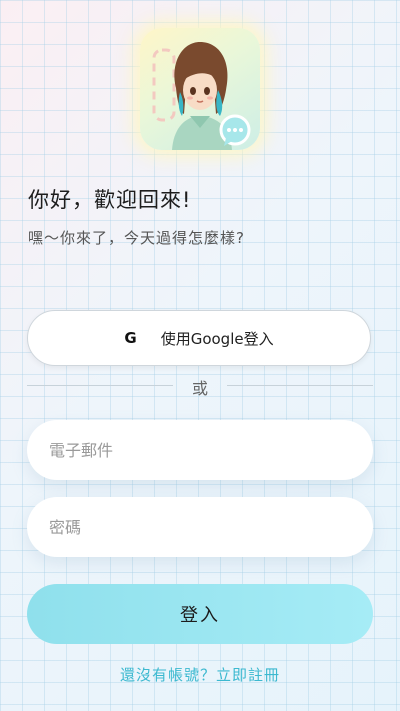  Describe the element at coordinates (110, 200) in the screenshot. I see `greeting-title: 你好，歡迎回來!` at that location.